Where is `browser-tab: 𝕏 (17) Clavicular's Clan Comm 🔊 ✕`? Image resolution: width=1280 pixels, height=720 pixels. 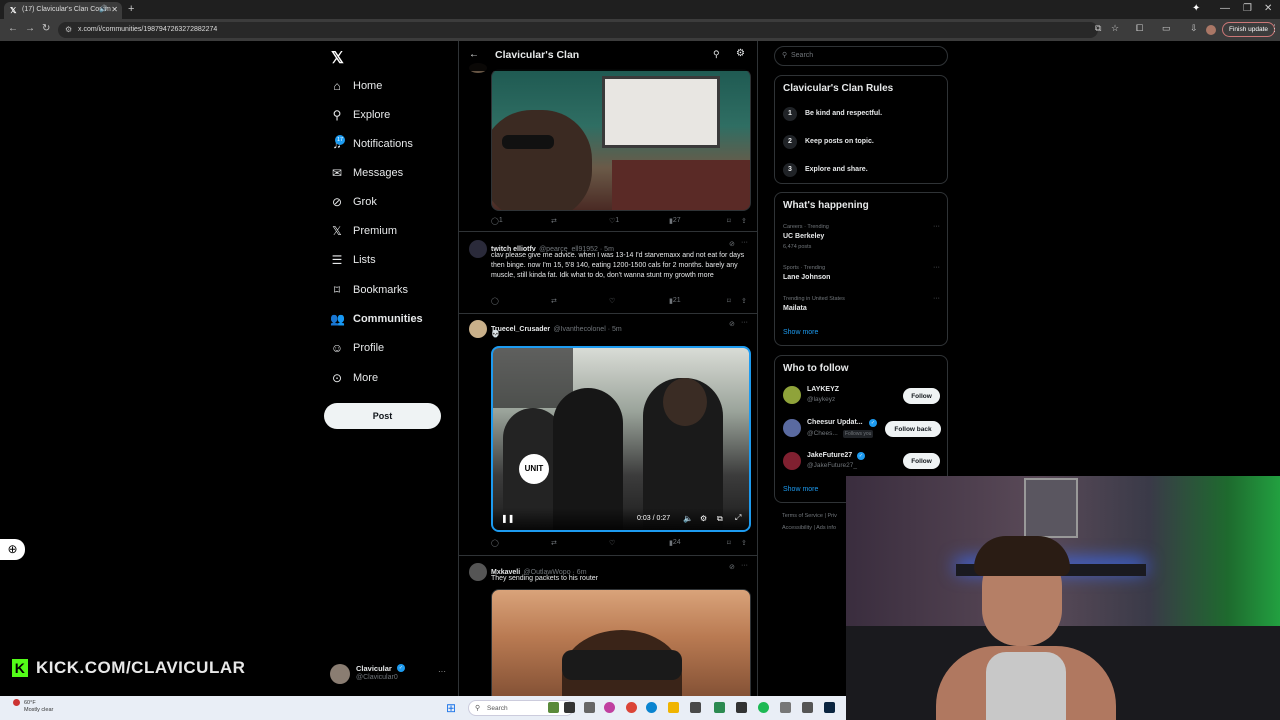
browser-tab: 𝕏 (17) Clavicular's Clan Comm 🔊 ✕ is located at coordinates (63, 10).